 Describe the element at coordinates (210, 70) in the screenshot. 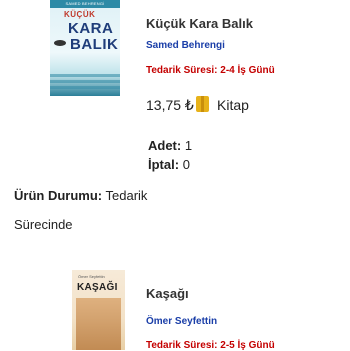

I see `supply-time: Tedarik Süresi: 2-4 İş Günü` at that location.